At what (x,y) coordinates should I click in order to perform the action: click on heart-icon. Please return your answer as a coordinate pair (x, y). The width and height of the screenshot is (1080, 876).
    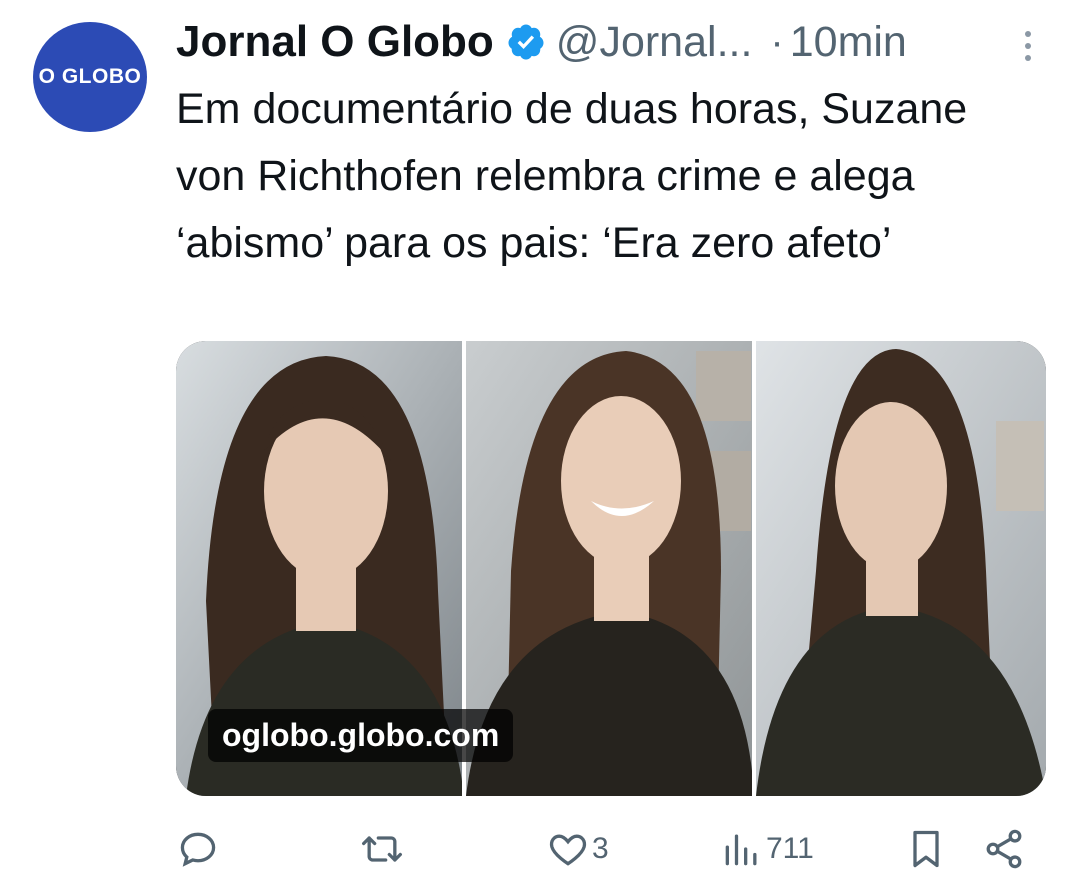
    Looking at the image, I should click on (568, 850).